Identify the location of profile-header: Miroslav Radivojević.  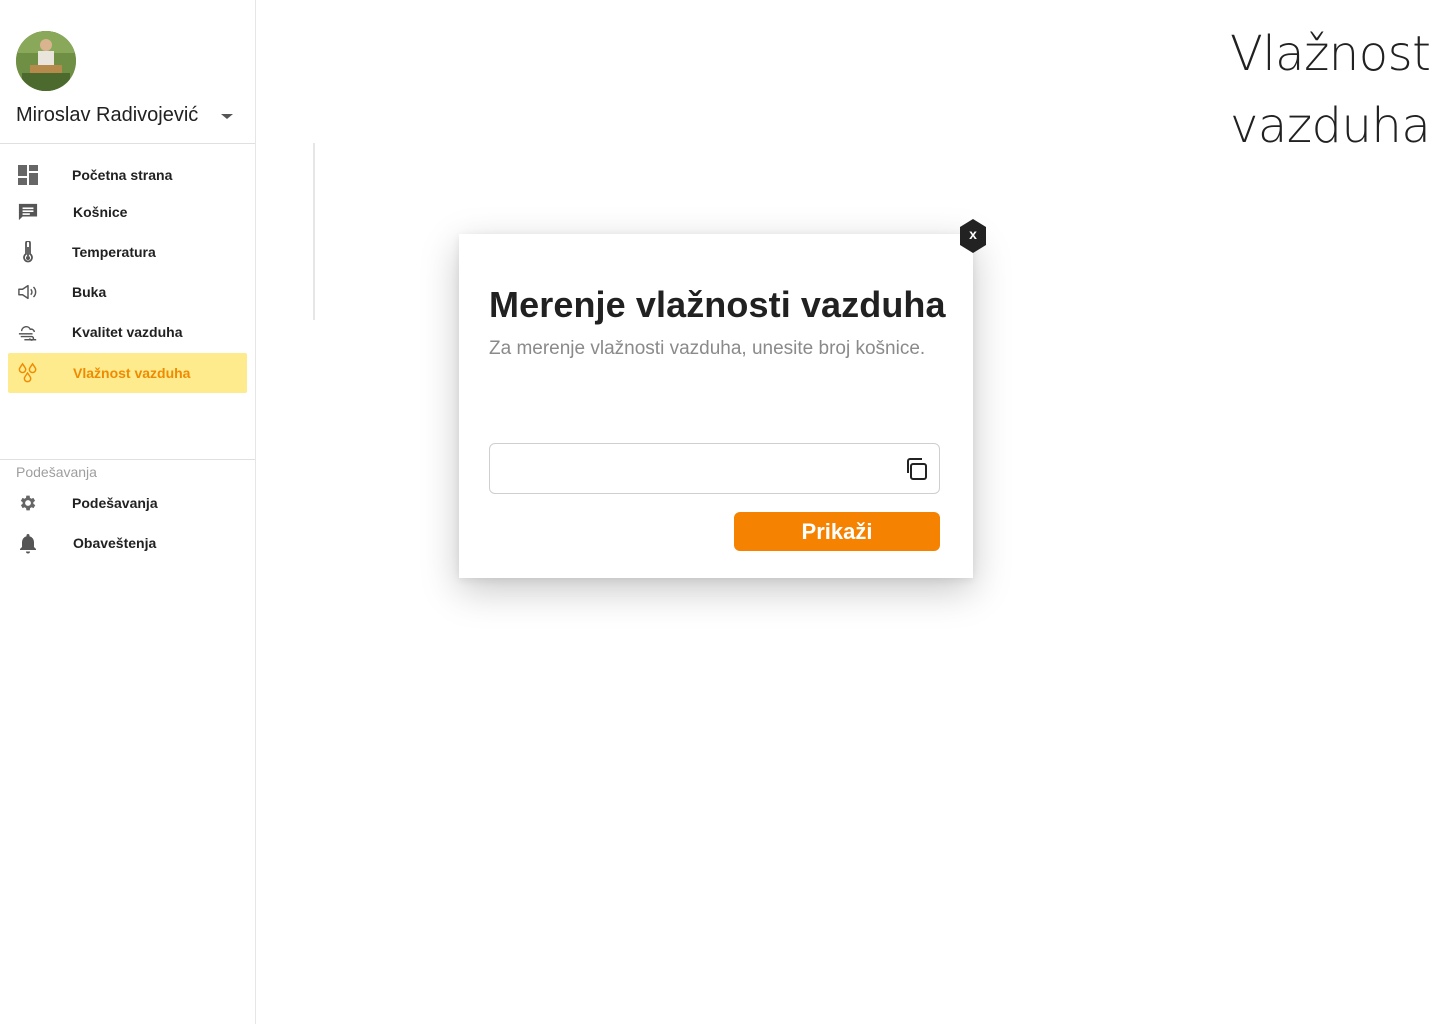
(127, 72).